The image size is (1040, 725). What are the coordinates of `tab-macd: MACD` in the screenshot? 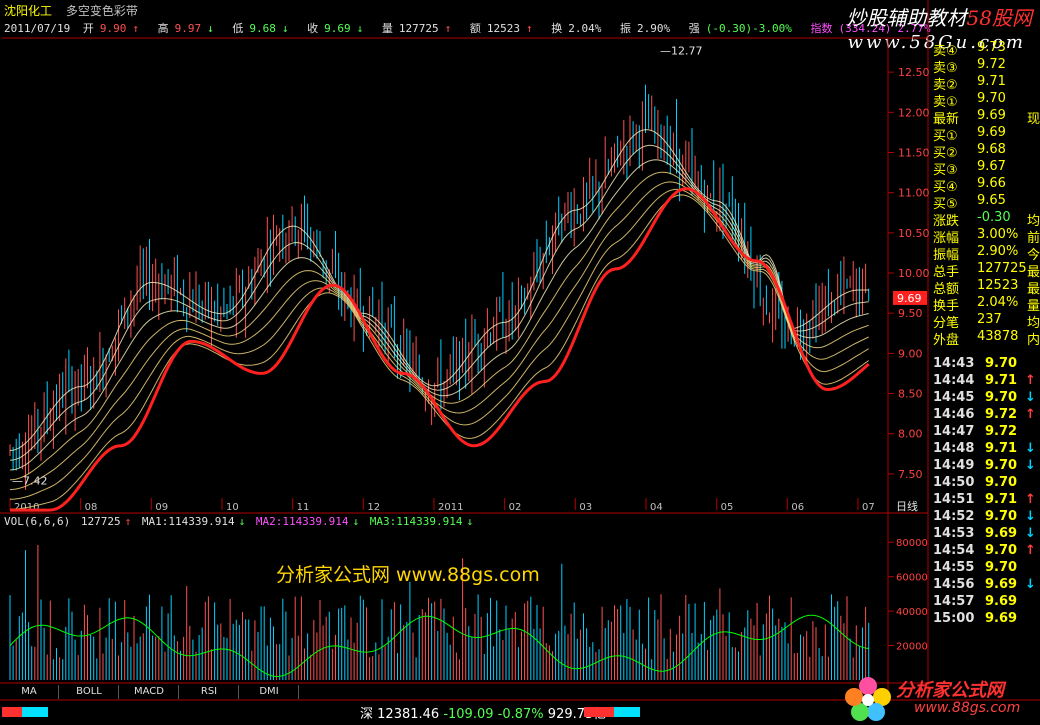 It's located at (149, 692).